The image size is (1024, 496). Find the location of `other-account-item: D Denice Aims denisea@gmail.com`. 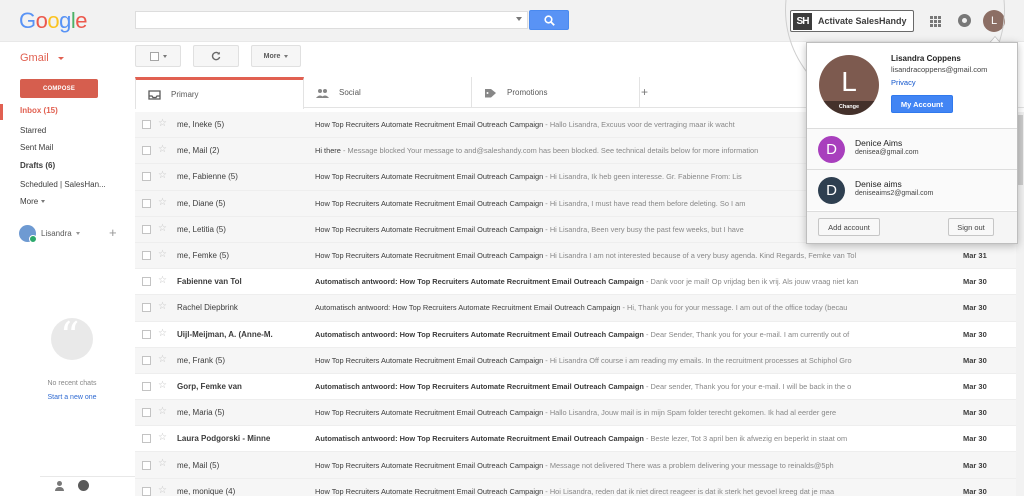

other-account-item: D Denice Aims denisea@gmail.com is located at coordinates (912, 149).